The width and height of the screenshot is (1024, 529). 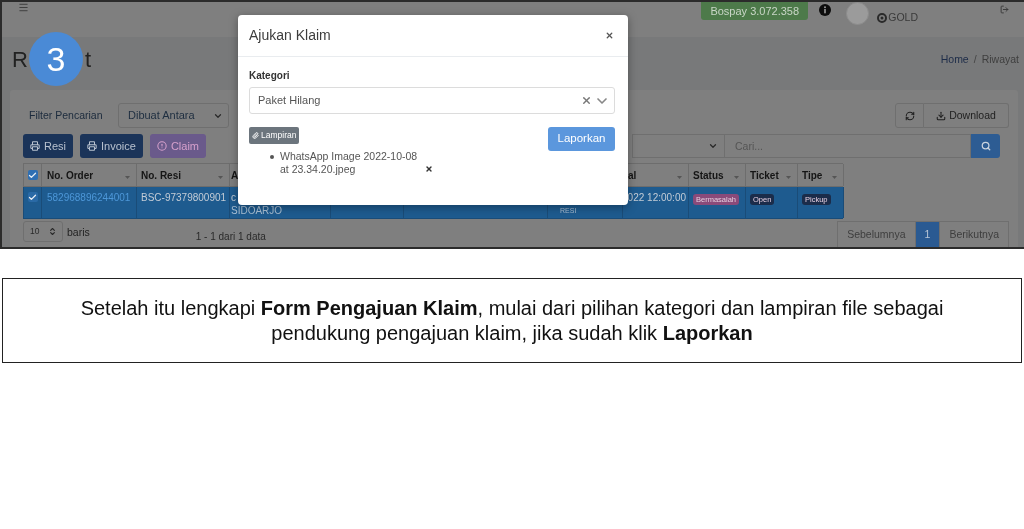 What do you see at coordinates (70, 175) in the screenshot?
I see `column-header: No. Order` at bounding box center [70, 175].